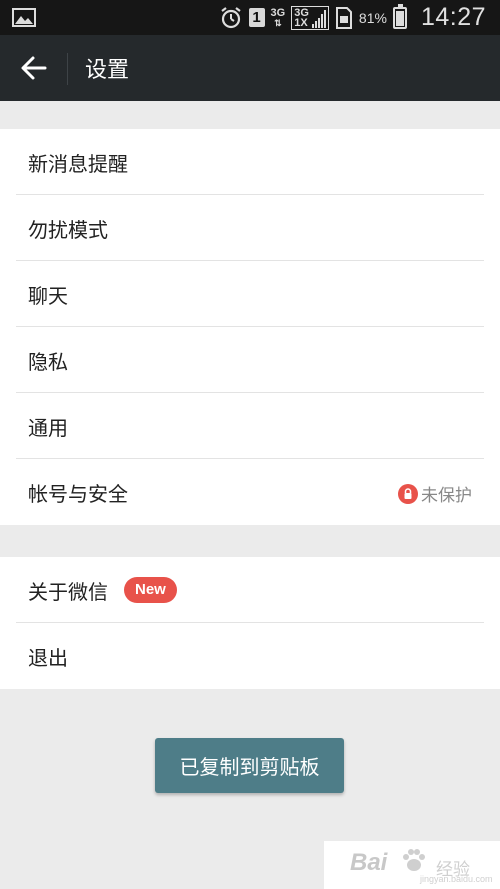 This screenshot has width=500, height=889. Describe the element at coordinates (67, 69) in the screenshot. I see `title-divider` at that location.